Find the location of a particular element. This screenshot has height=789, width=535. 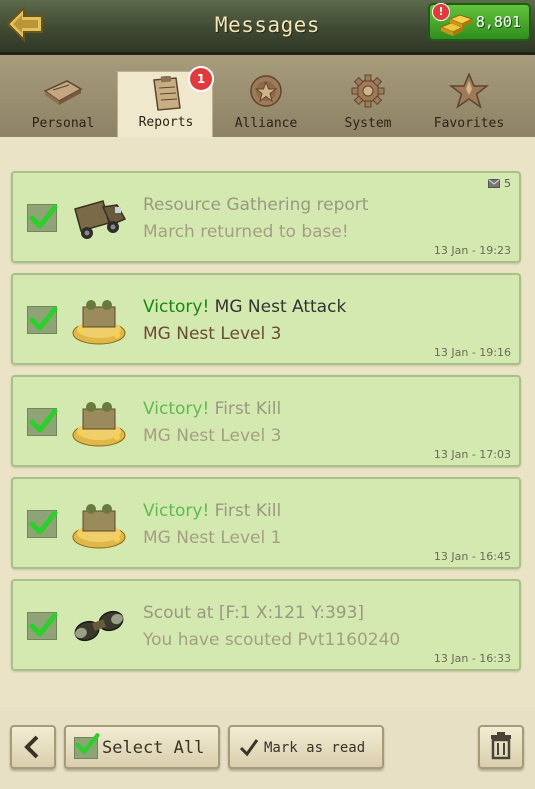

tab-system-label: System is located at coordinates (368, 123).